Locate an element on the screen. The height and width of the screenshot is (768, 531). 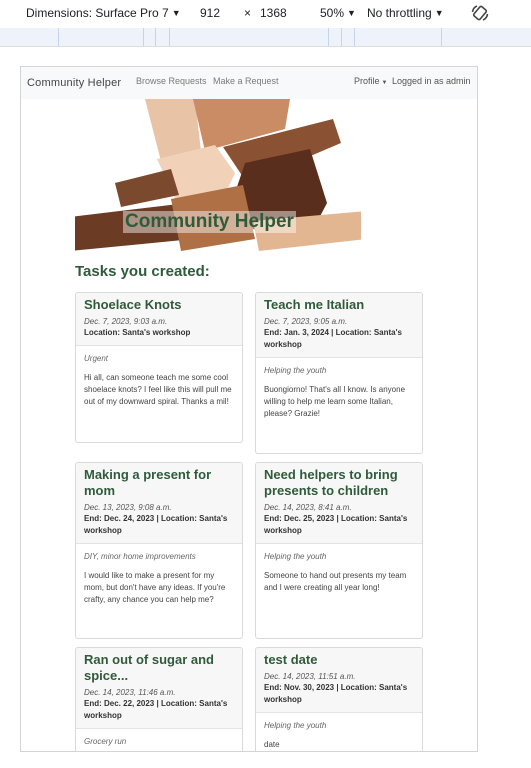
throttling-select: No throttling ▼ is located at coordinates (405, 13).